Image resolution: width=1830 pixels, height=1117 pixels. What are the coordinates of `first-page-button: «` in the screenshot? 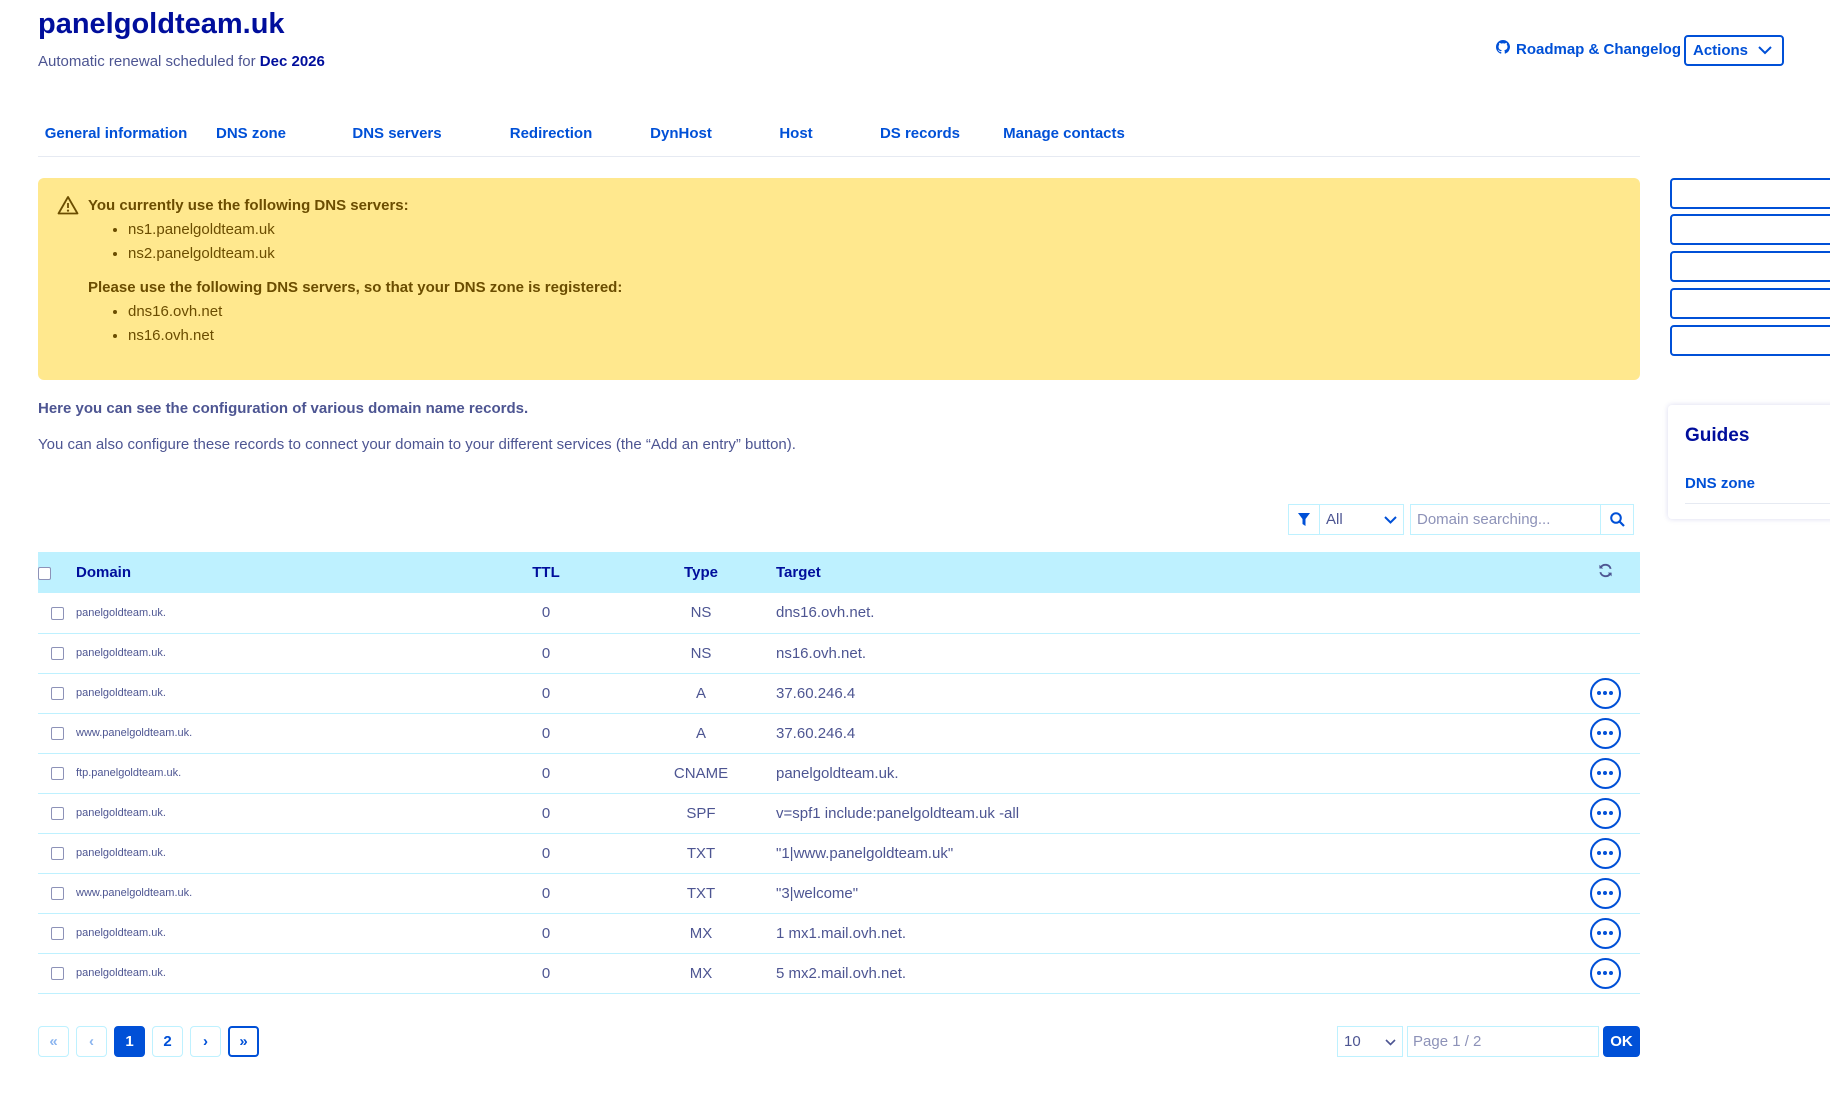 It's located at (53, 1041).